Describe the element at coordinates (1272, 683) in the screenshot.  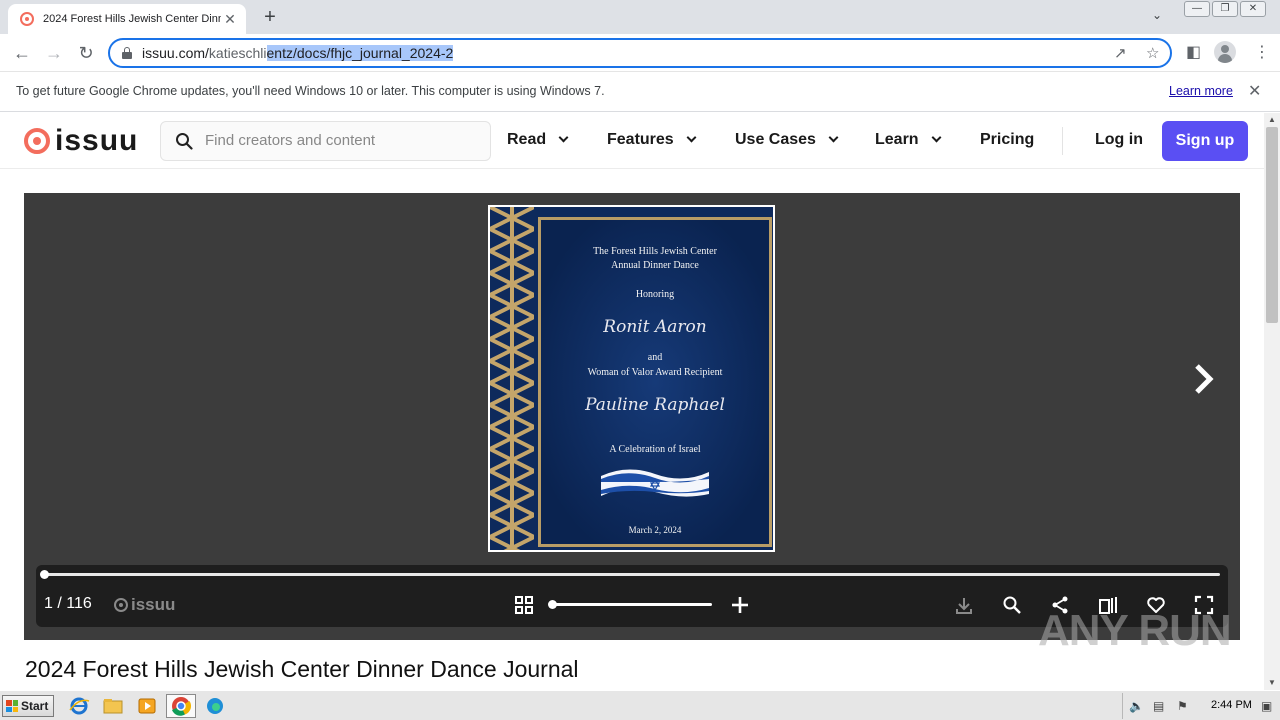
I see `scroll-down-arrow-icon: ▼` at that location.